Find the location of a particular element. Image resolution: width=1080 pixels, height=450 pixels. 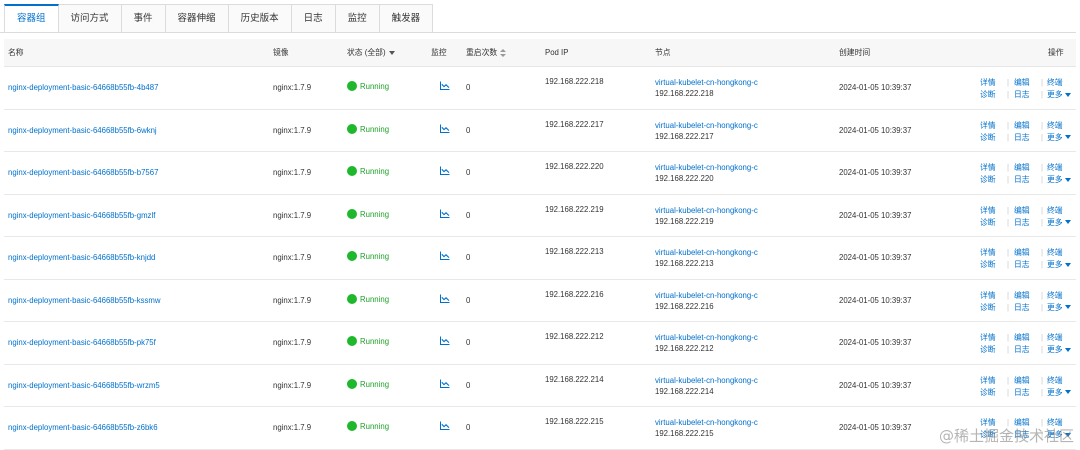

pod-name-link: nginx-deployment-basic-64668b55fb-b7567 is located at coordinates (83, 172).